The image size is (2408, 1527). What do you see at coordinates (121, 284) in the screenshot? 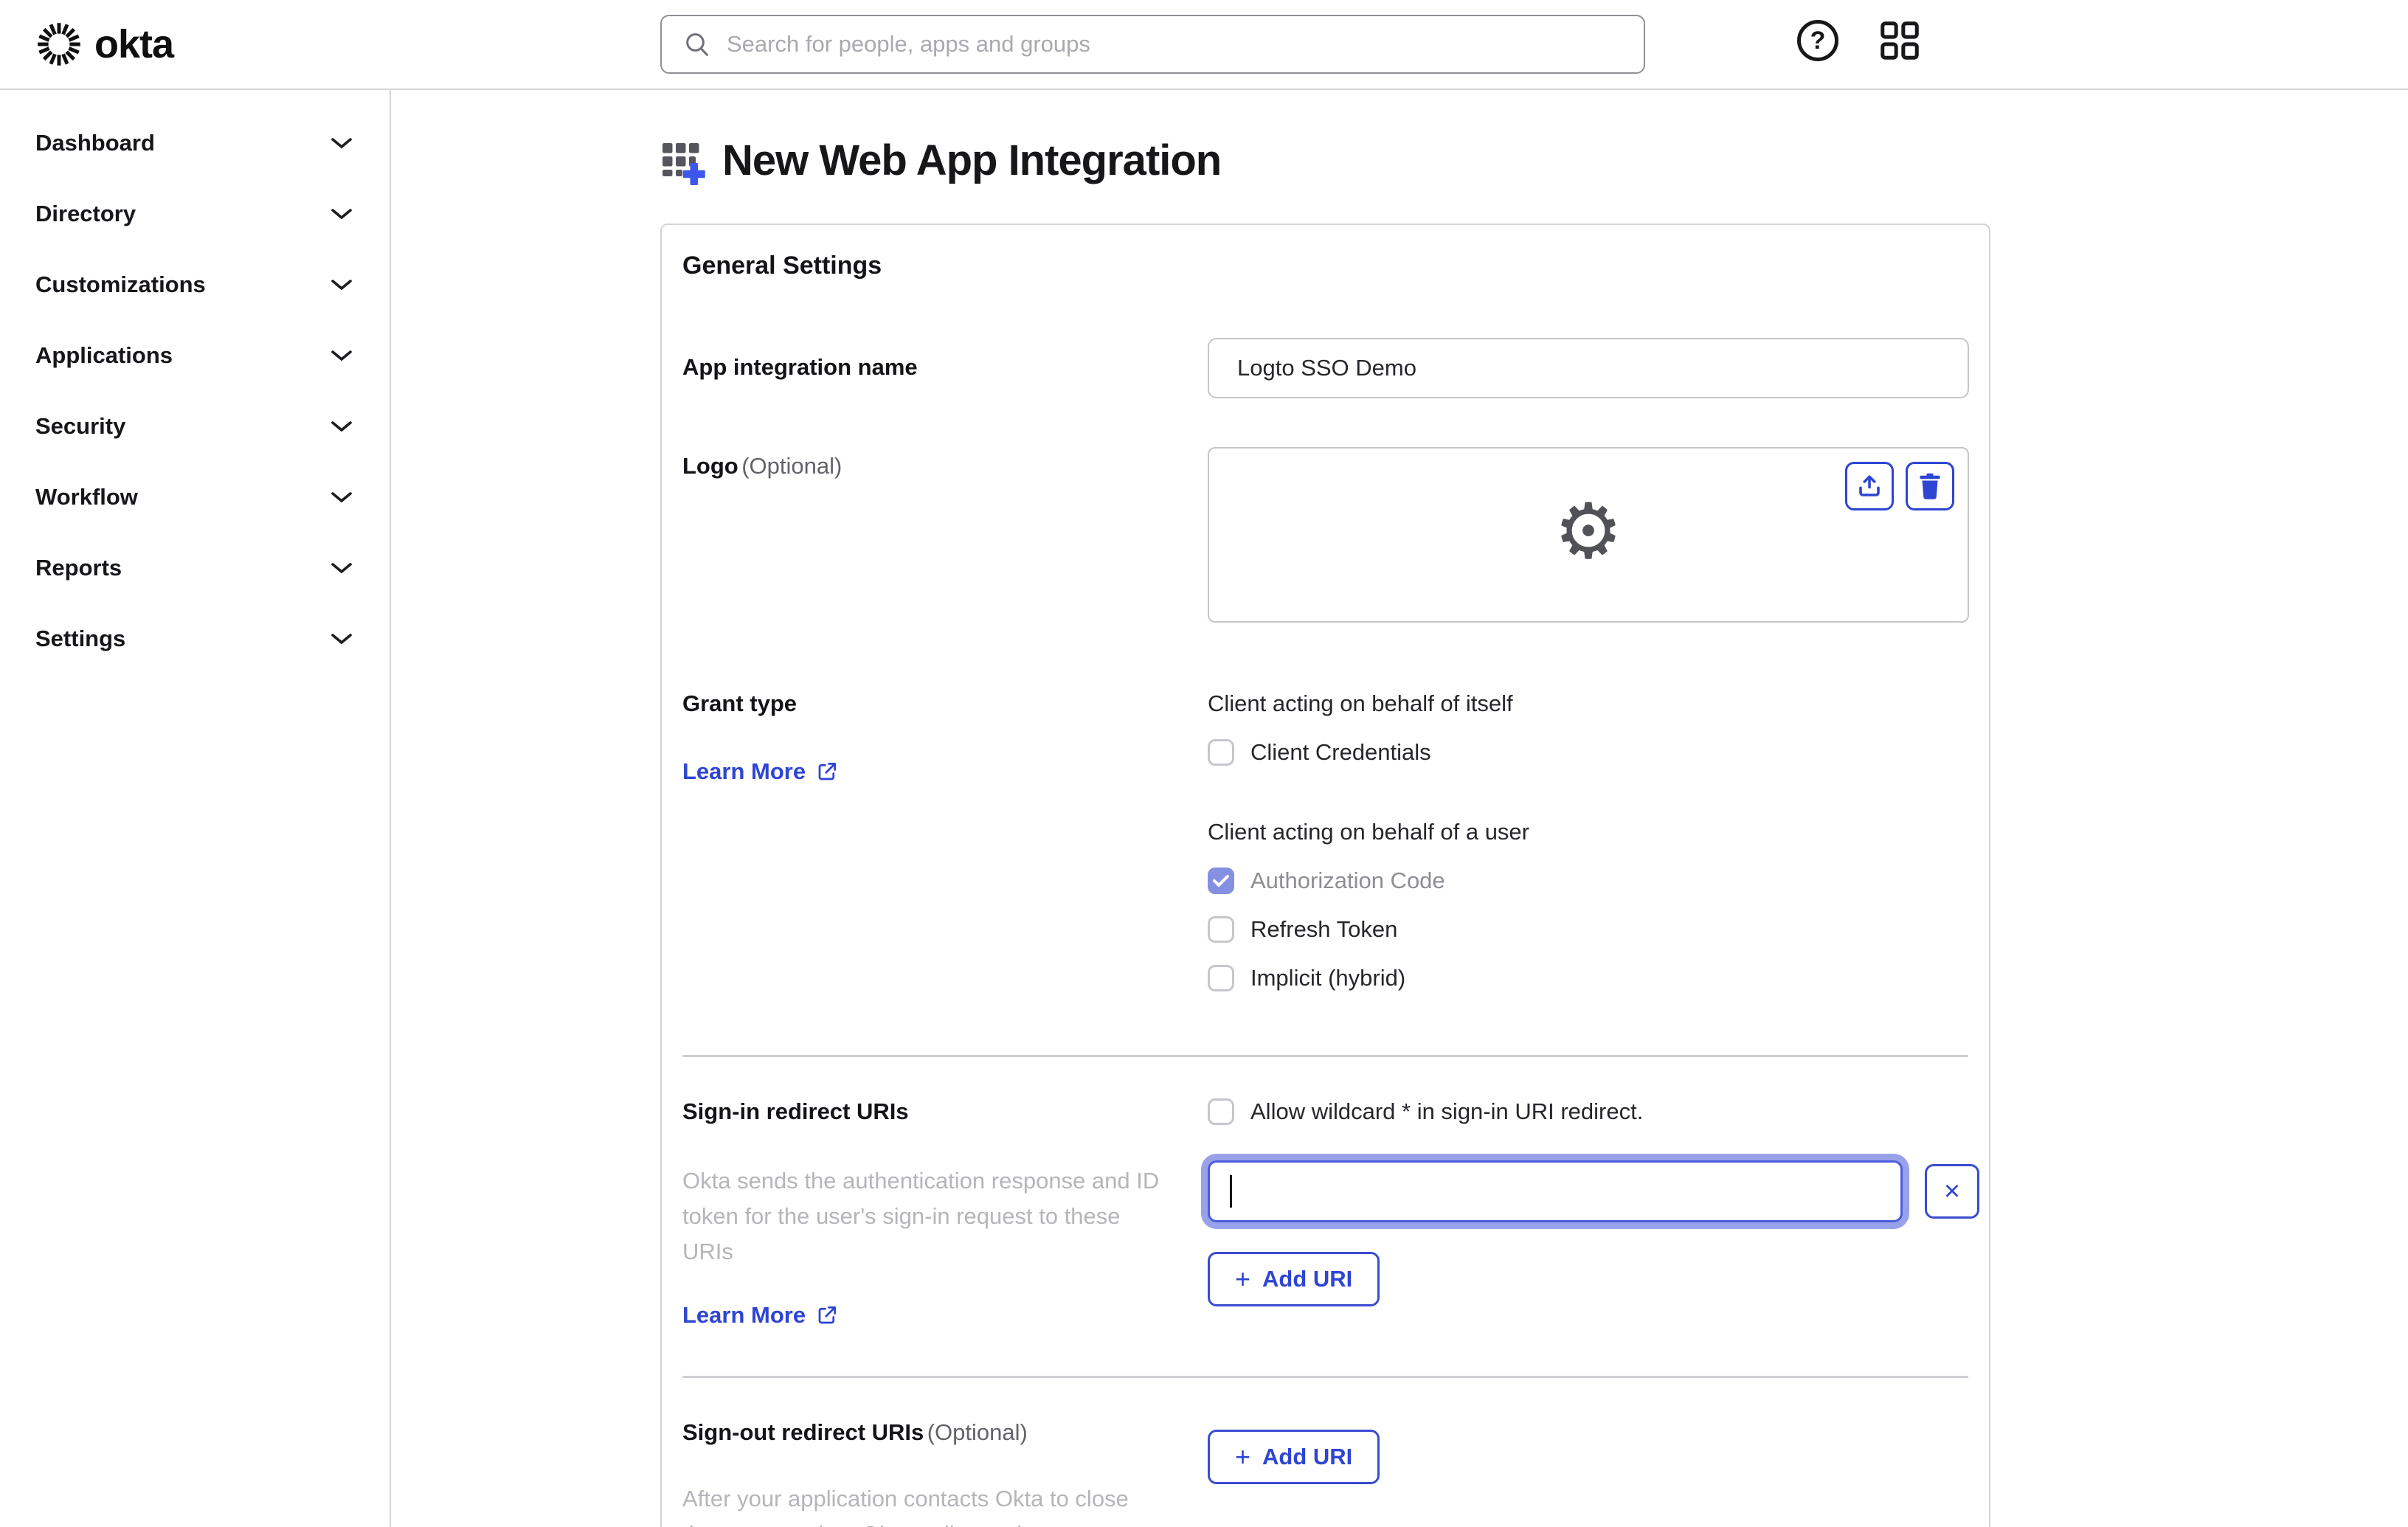
I see `sidebar-item-label: Customizations` at bounding box center [121, 284].